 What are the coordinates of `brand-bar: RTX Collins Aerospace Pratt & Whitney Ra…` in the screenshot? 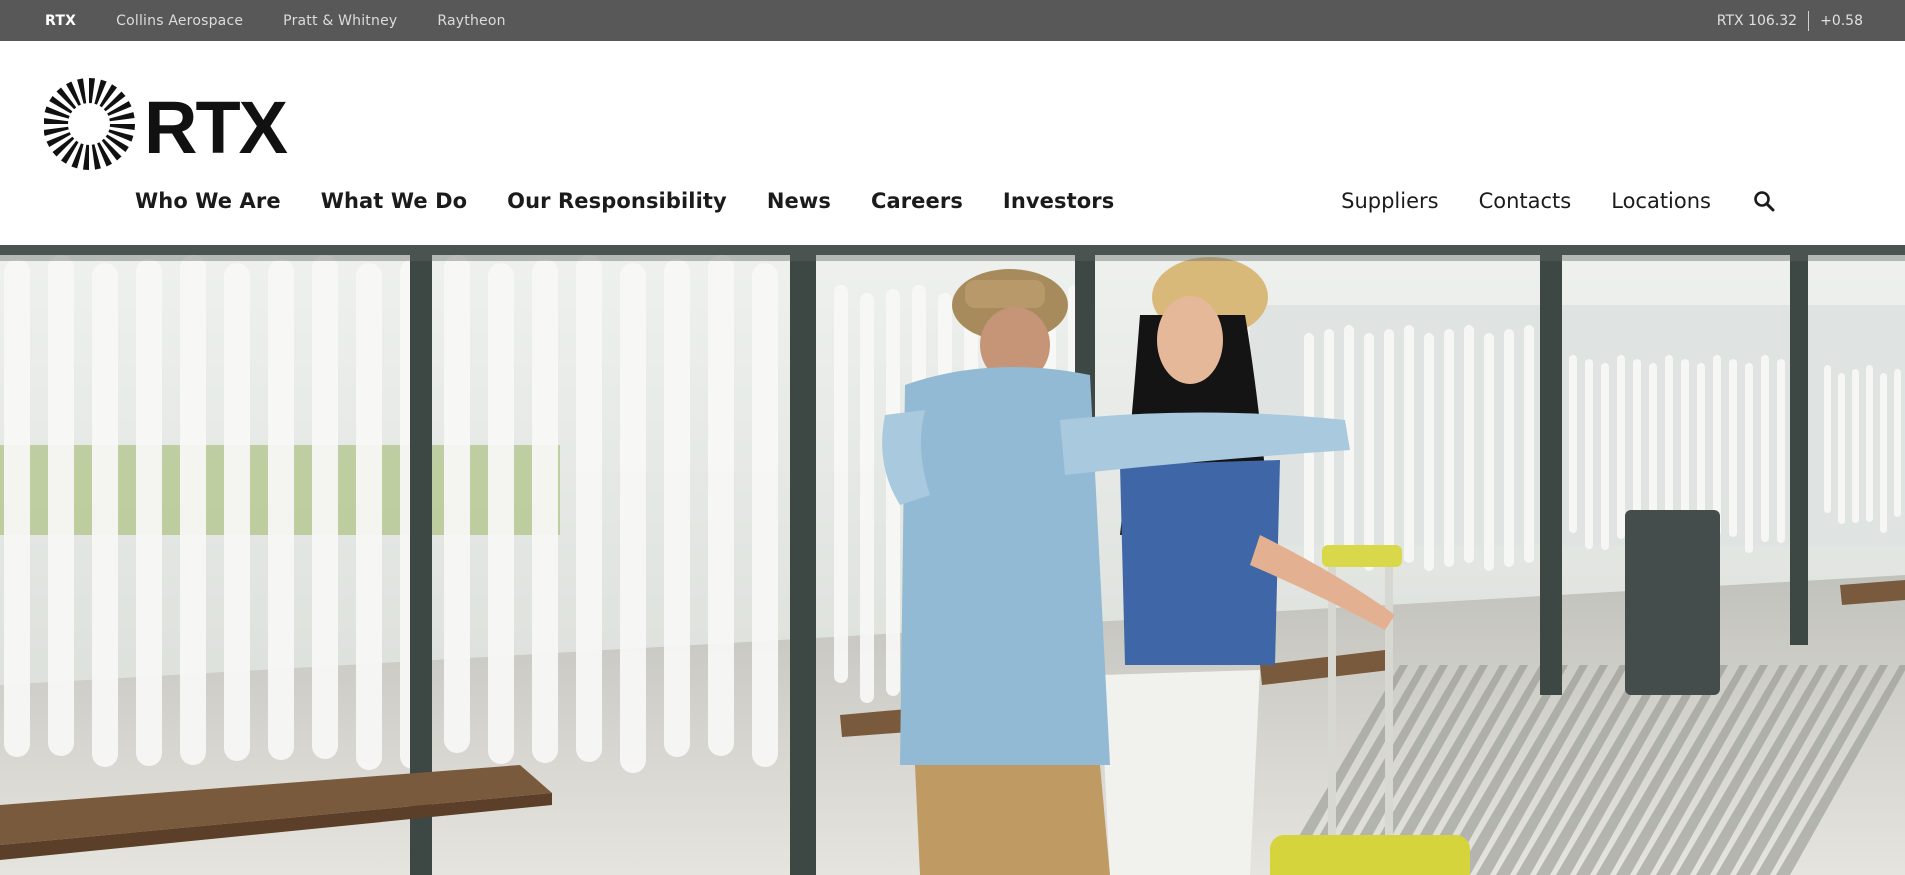 It's located at (952, 20).